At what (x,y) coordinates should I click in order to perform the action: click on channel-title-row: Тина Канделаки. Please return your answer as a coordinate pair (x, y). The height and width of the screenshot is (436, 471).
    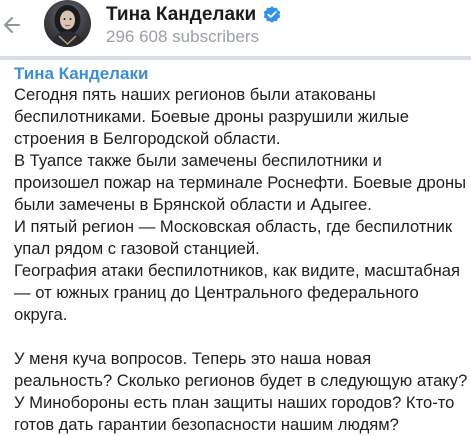
    Looking at the image, I should click on (194, 15).